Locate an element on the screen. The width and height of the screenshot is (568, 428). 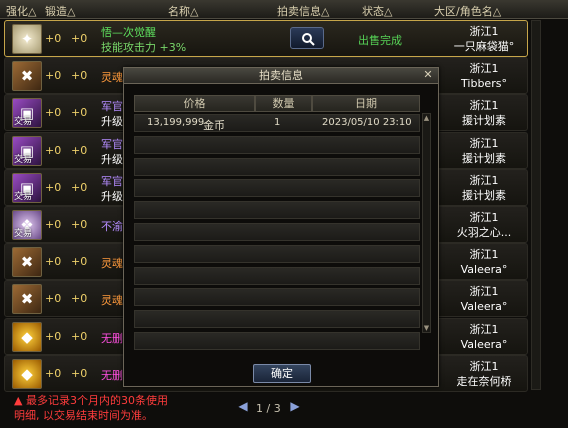
item-subtitle: 技能攻击力 +3% is located at coordinates (144, 47).